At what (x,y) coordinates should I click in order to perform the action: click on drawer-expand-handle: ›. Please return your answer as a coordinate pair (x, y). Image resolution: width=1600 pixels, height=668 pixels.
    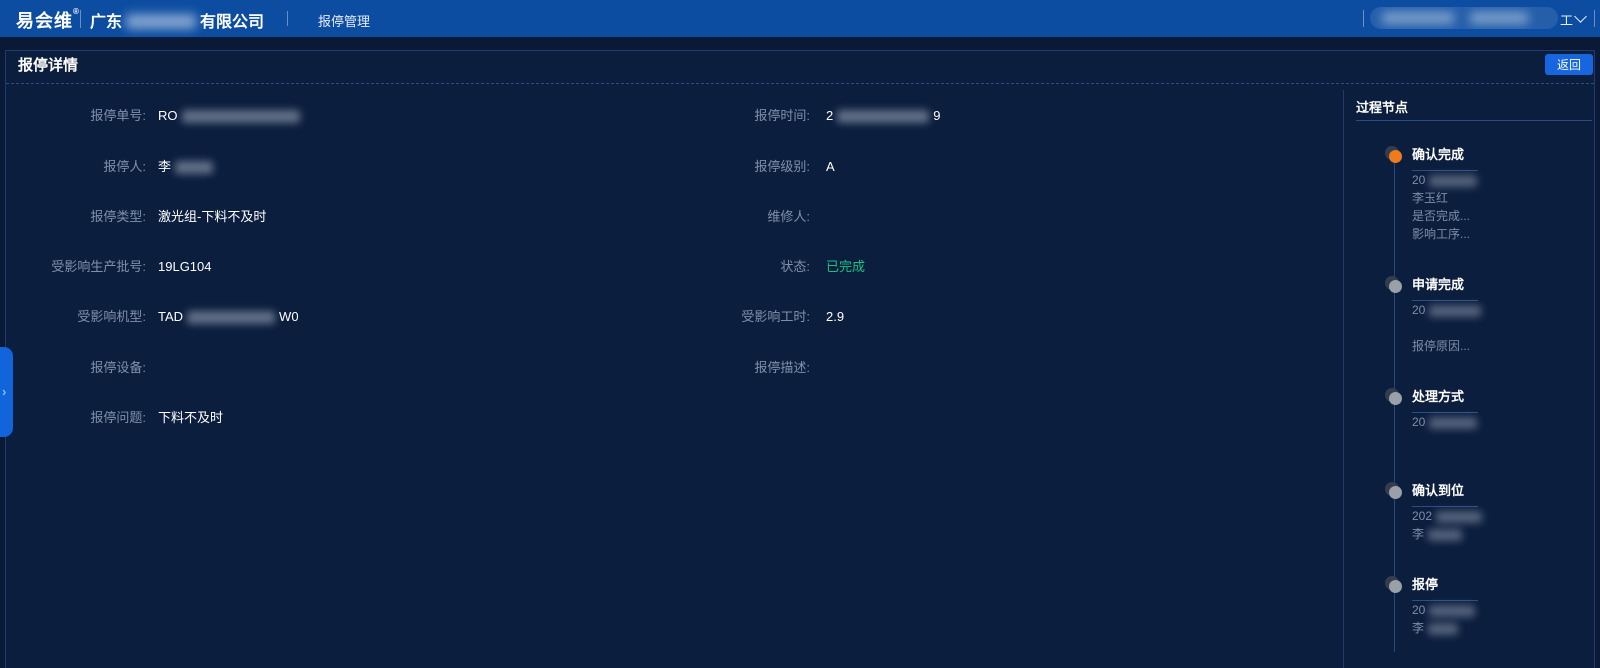
    Looking at the image, I should click on (6, 392).